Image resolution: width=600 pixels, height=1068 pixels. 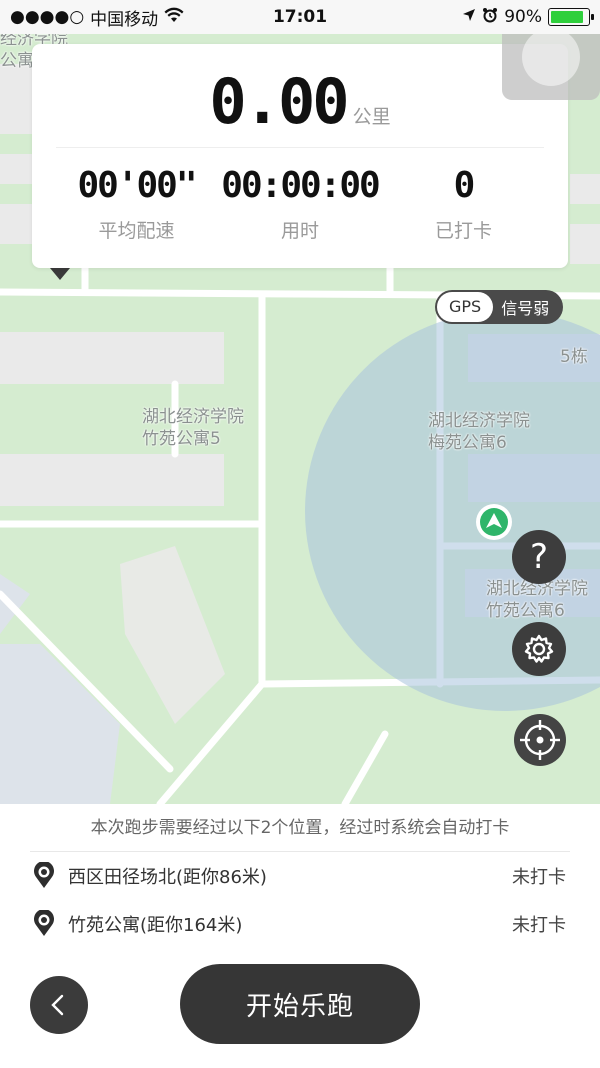 I want to click on back-button, so click(x=59, y=1005).